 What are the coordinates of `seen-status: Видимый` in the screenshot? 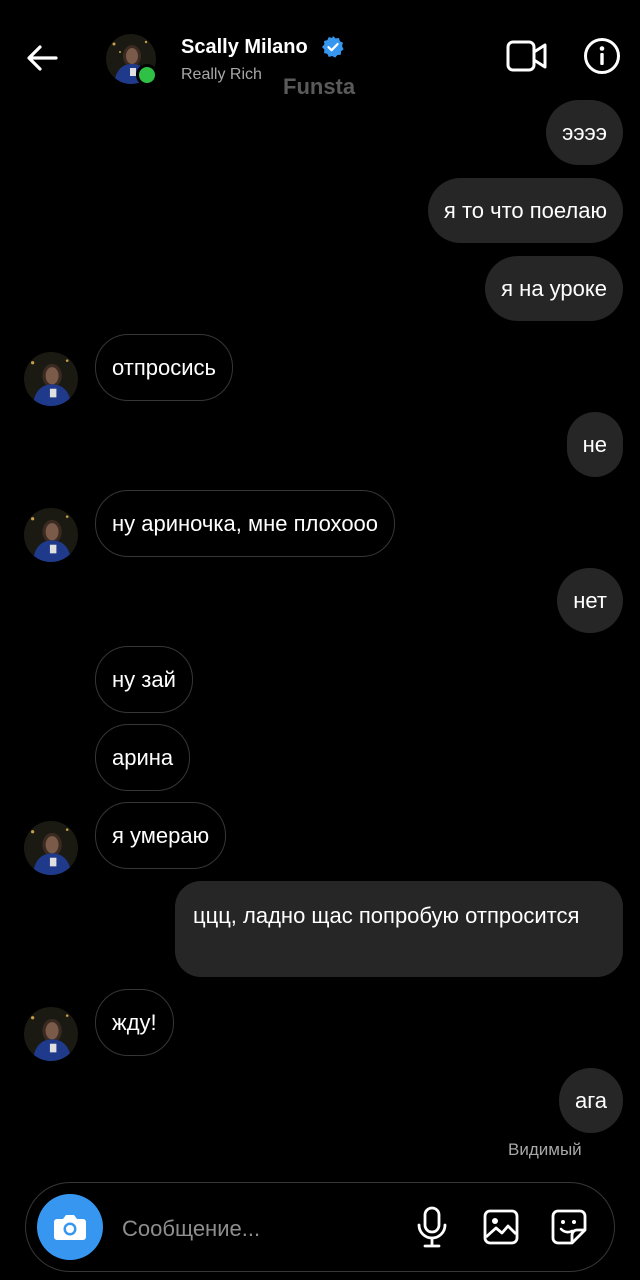 It's located at (545, 1149).